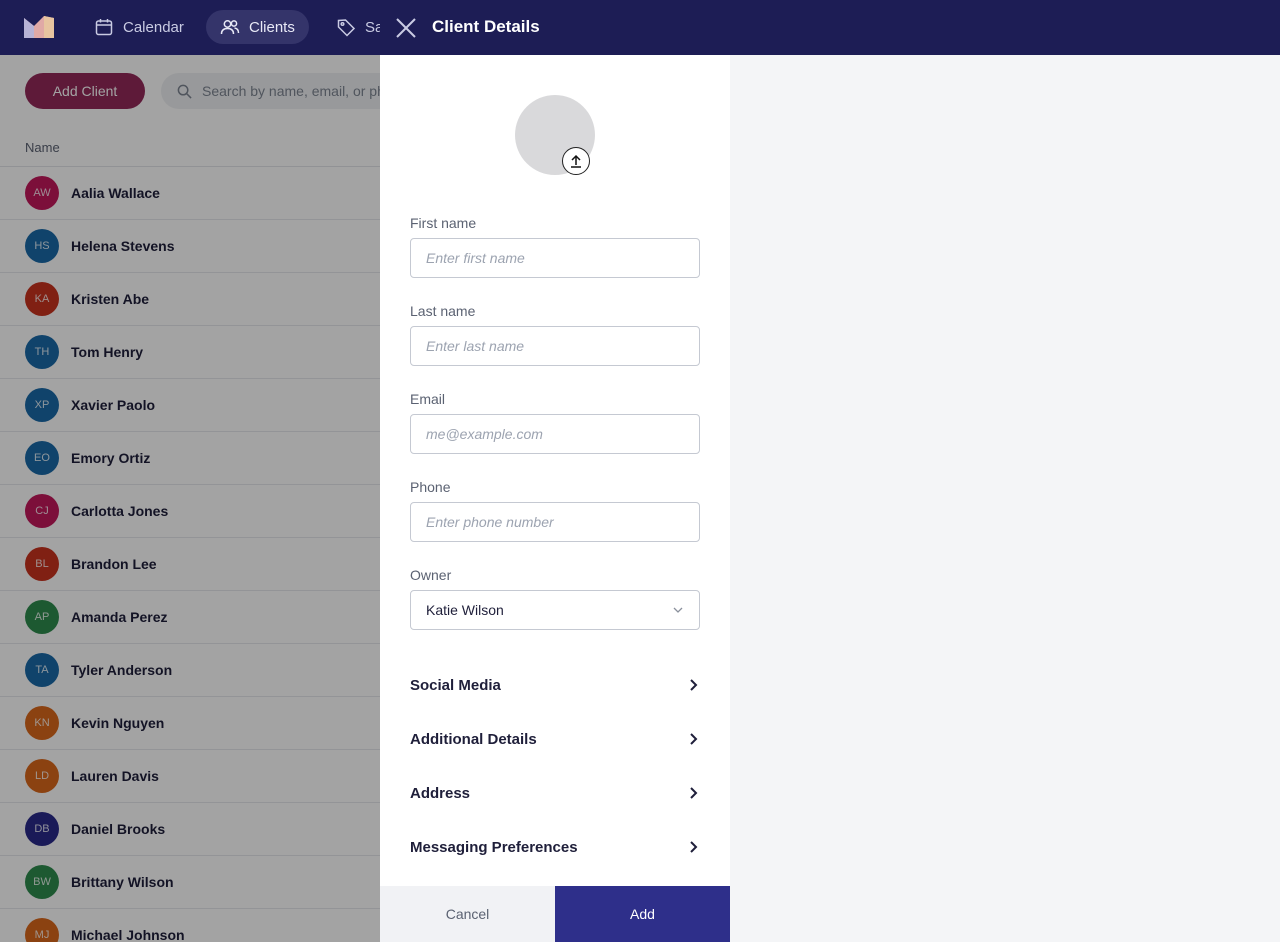  What do you see at coordinates (39, 27) in the screenshot?
I see `app-logo-icon` at bounding box center [39, 27].